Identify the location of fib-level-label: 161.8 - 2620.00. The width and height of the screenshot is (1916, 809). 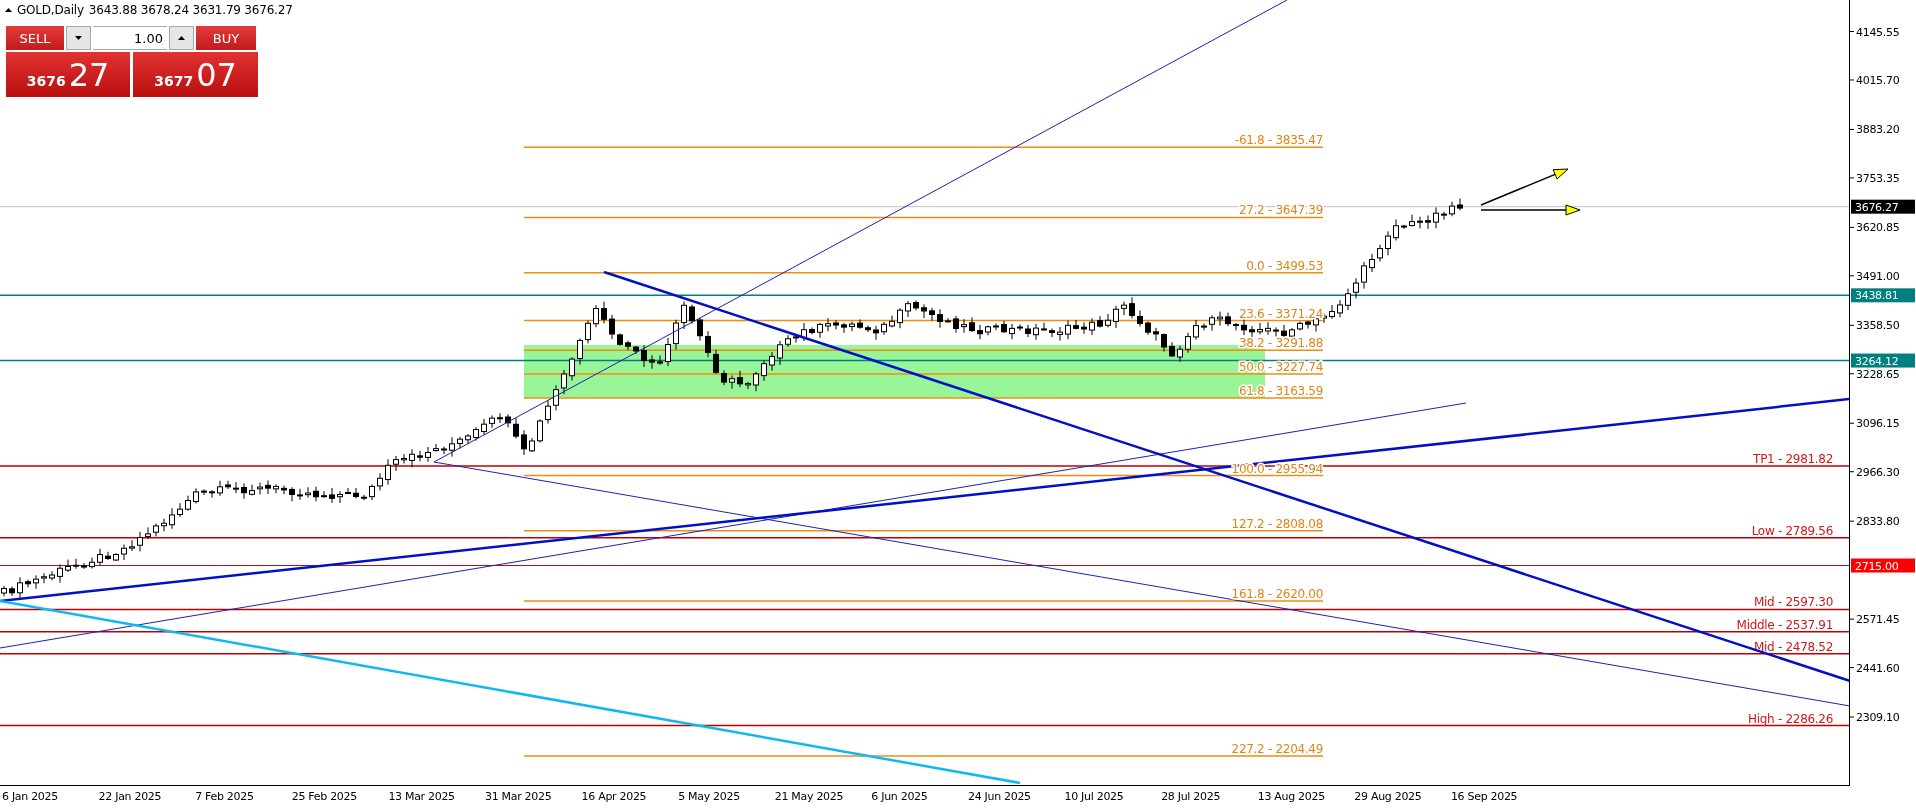
(1277, 594).